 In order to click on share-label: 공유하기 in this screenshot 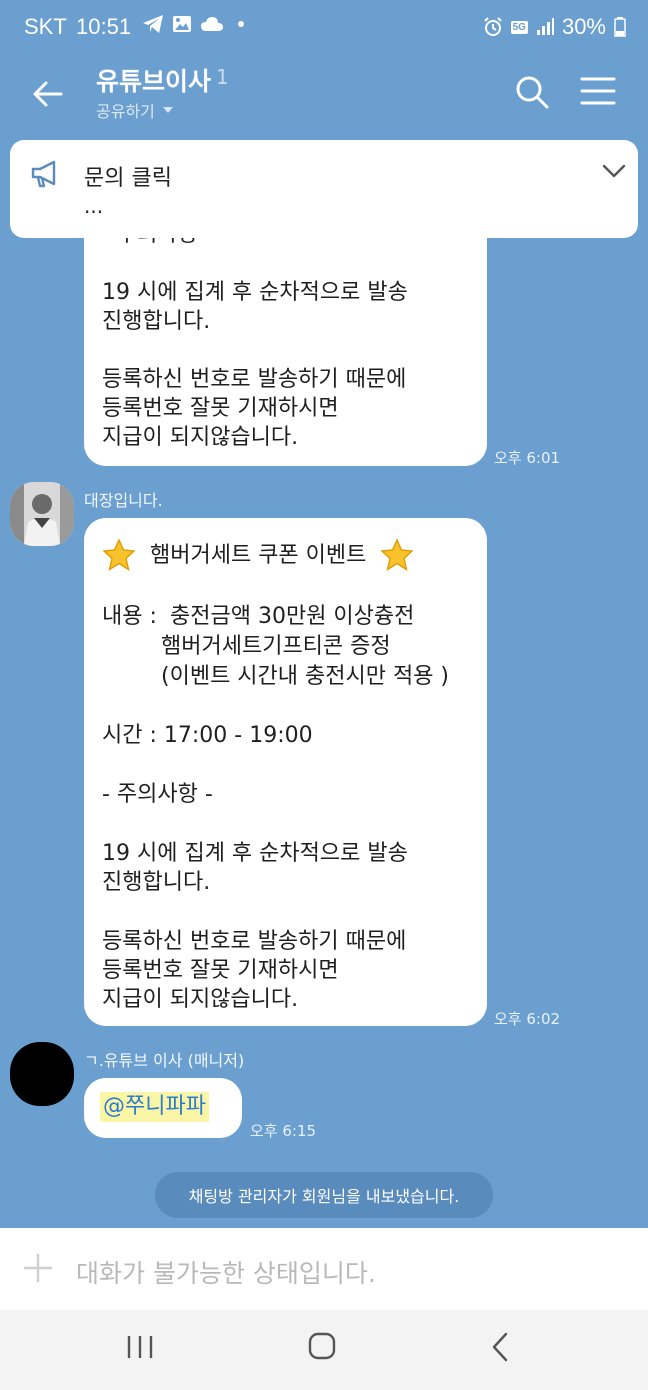, I will do `click(125, 111)`.